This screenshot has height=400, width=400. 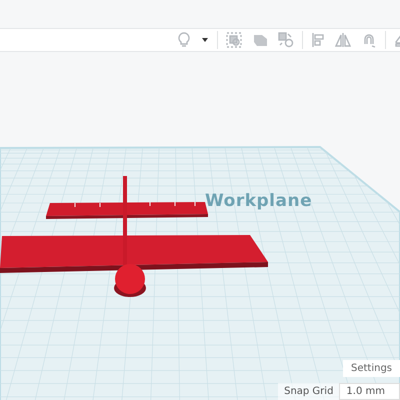 I want to click on snap-grid-label: Snap Grid, so click(x=309, y=391).